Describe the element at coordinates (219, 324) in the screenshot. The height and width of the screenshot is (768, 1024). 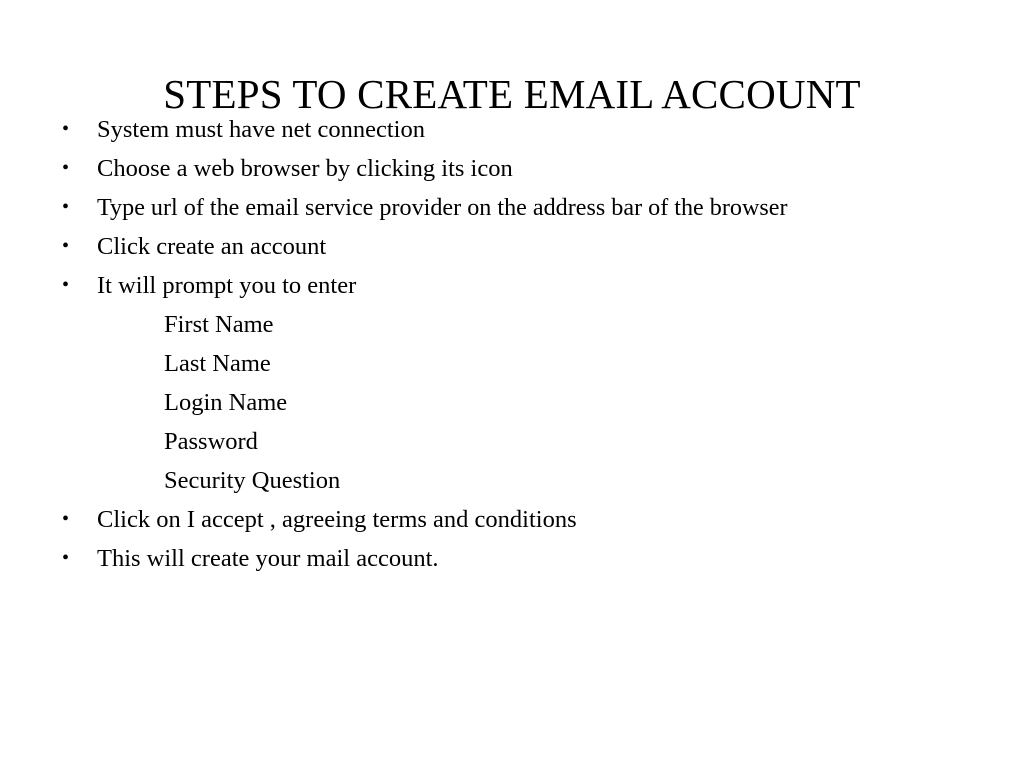
I see `list-item-label: First Name` at that location.